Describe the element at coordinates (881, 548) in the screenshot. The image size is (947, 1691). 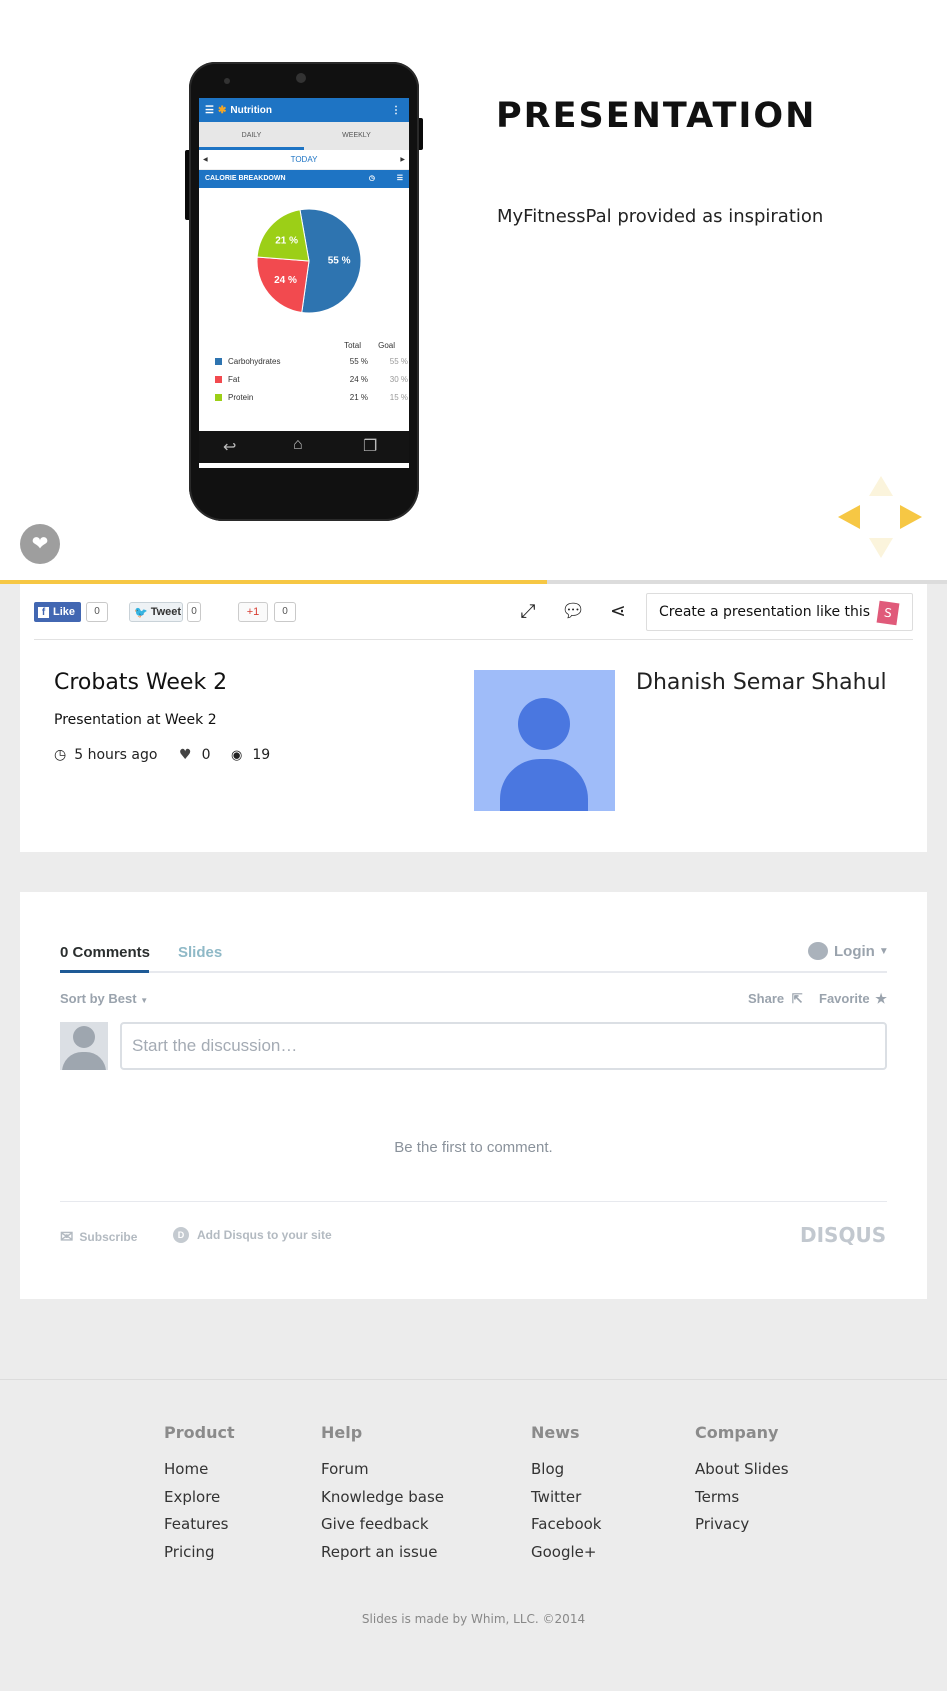
I see `nav-down-arrow` at that location.